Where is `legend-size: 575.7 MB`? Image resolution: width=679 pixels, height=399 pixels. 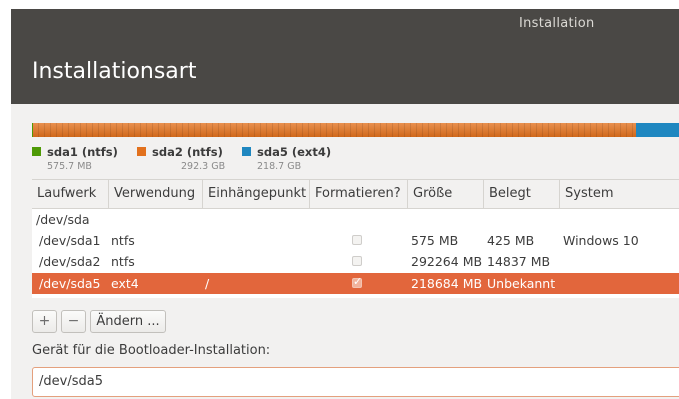
legend-size: 575.7 MB is located at coordinates (69, 166).